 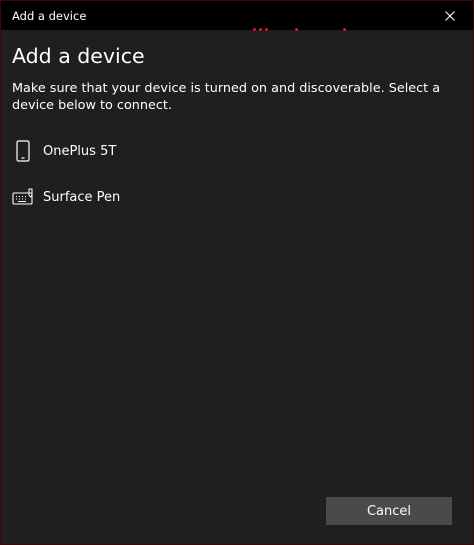 What do you see at coordinates (78, 56) in the screenshot?
I see `dialog-heading: Add a device` at bounding box center [78, 56].